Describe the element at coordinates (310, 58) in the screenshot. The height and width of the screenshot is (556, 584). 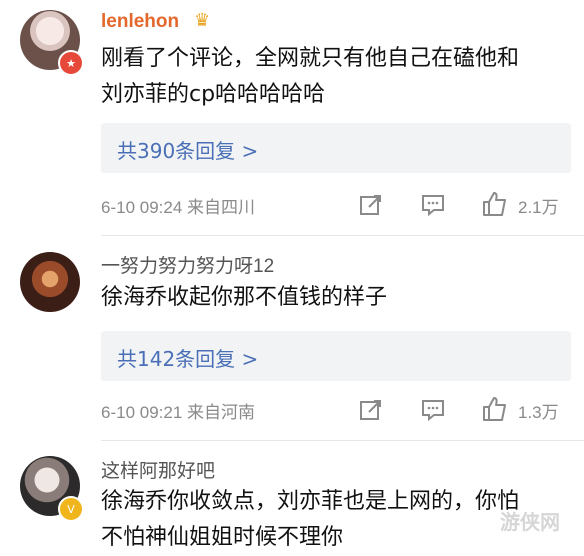
I see `comment-text-line: 刚看了个评论，全网就只有他自己在磕他和` at that location.